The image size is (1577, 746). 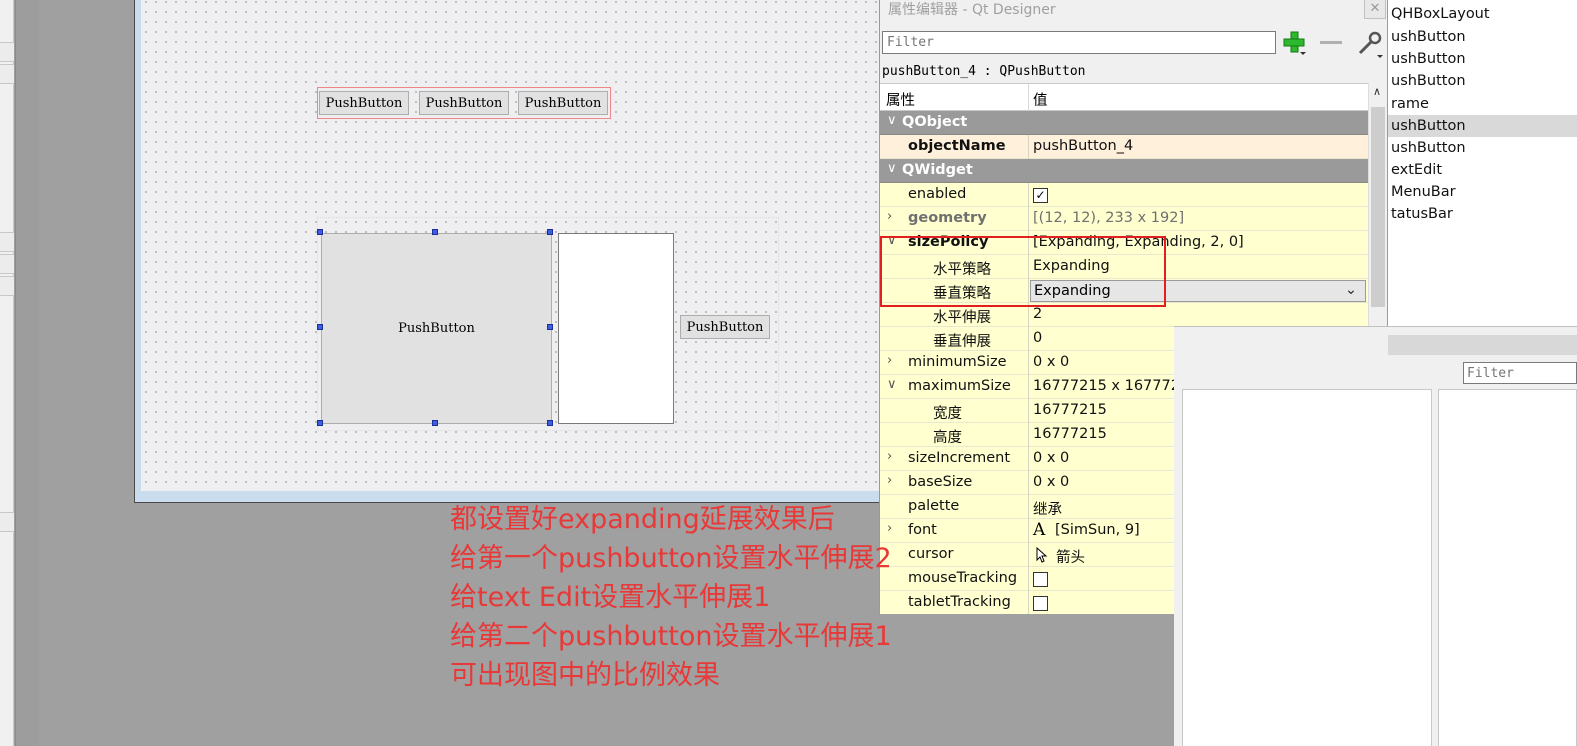 What do you see at coordinates (1482, 214) in the screenshot?
I see `tree-item: tatusBar` at bounding box center [1482, 214].